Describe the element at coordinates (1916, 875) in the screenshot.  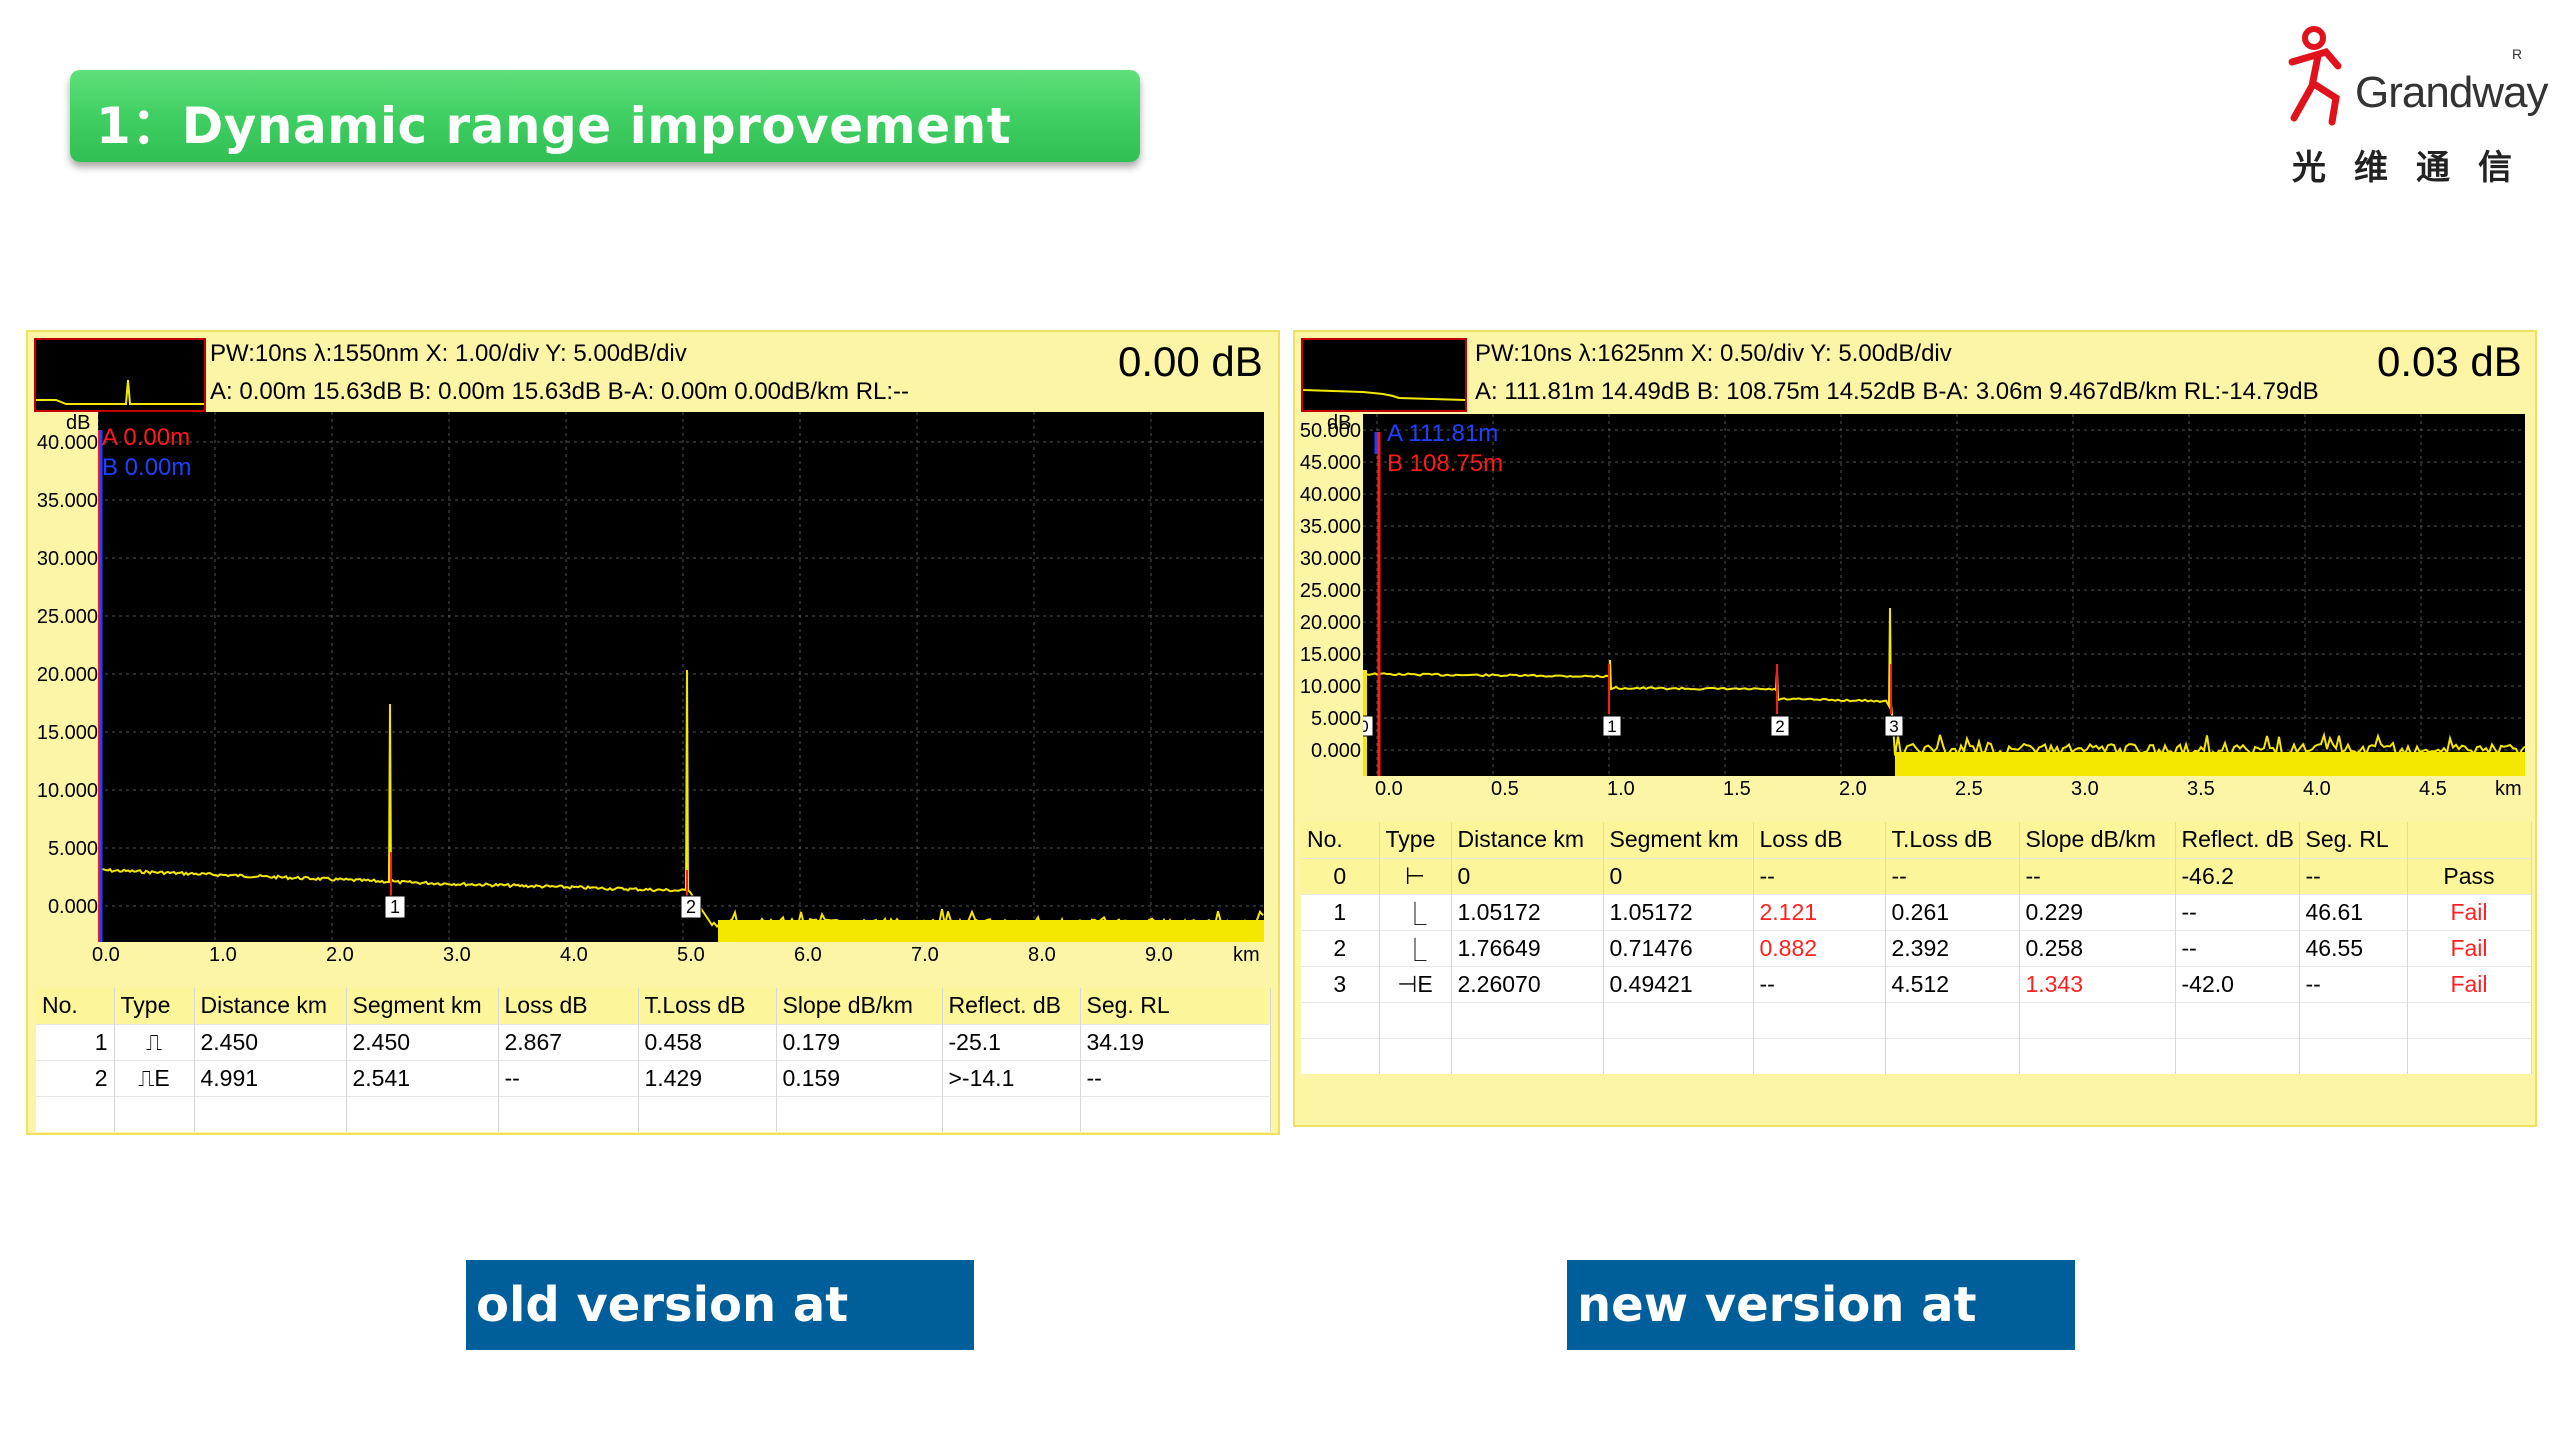
I see `table-row: 0 ⊢ 0 0 -- -- -- -46.2 -- Pass` at that location.